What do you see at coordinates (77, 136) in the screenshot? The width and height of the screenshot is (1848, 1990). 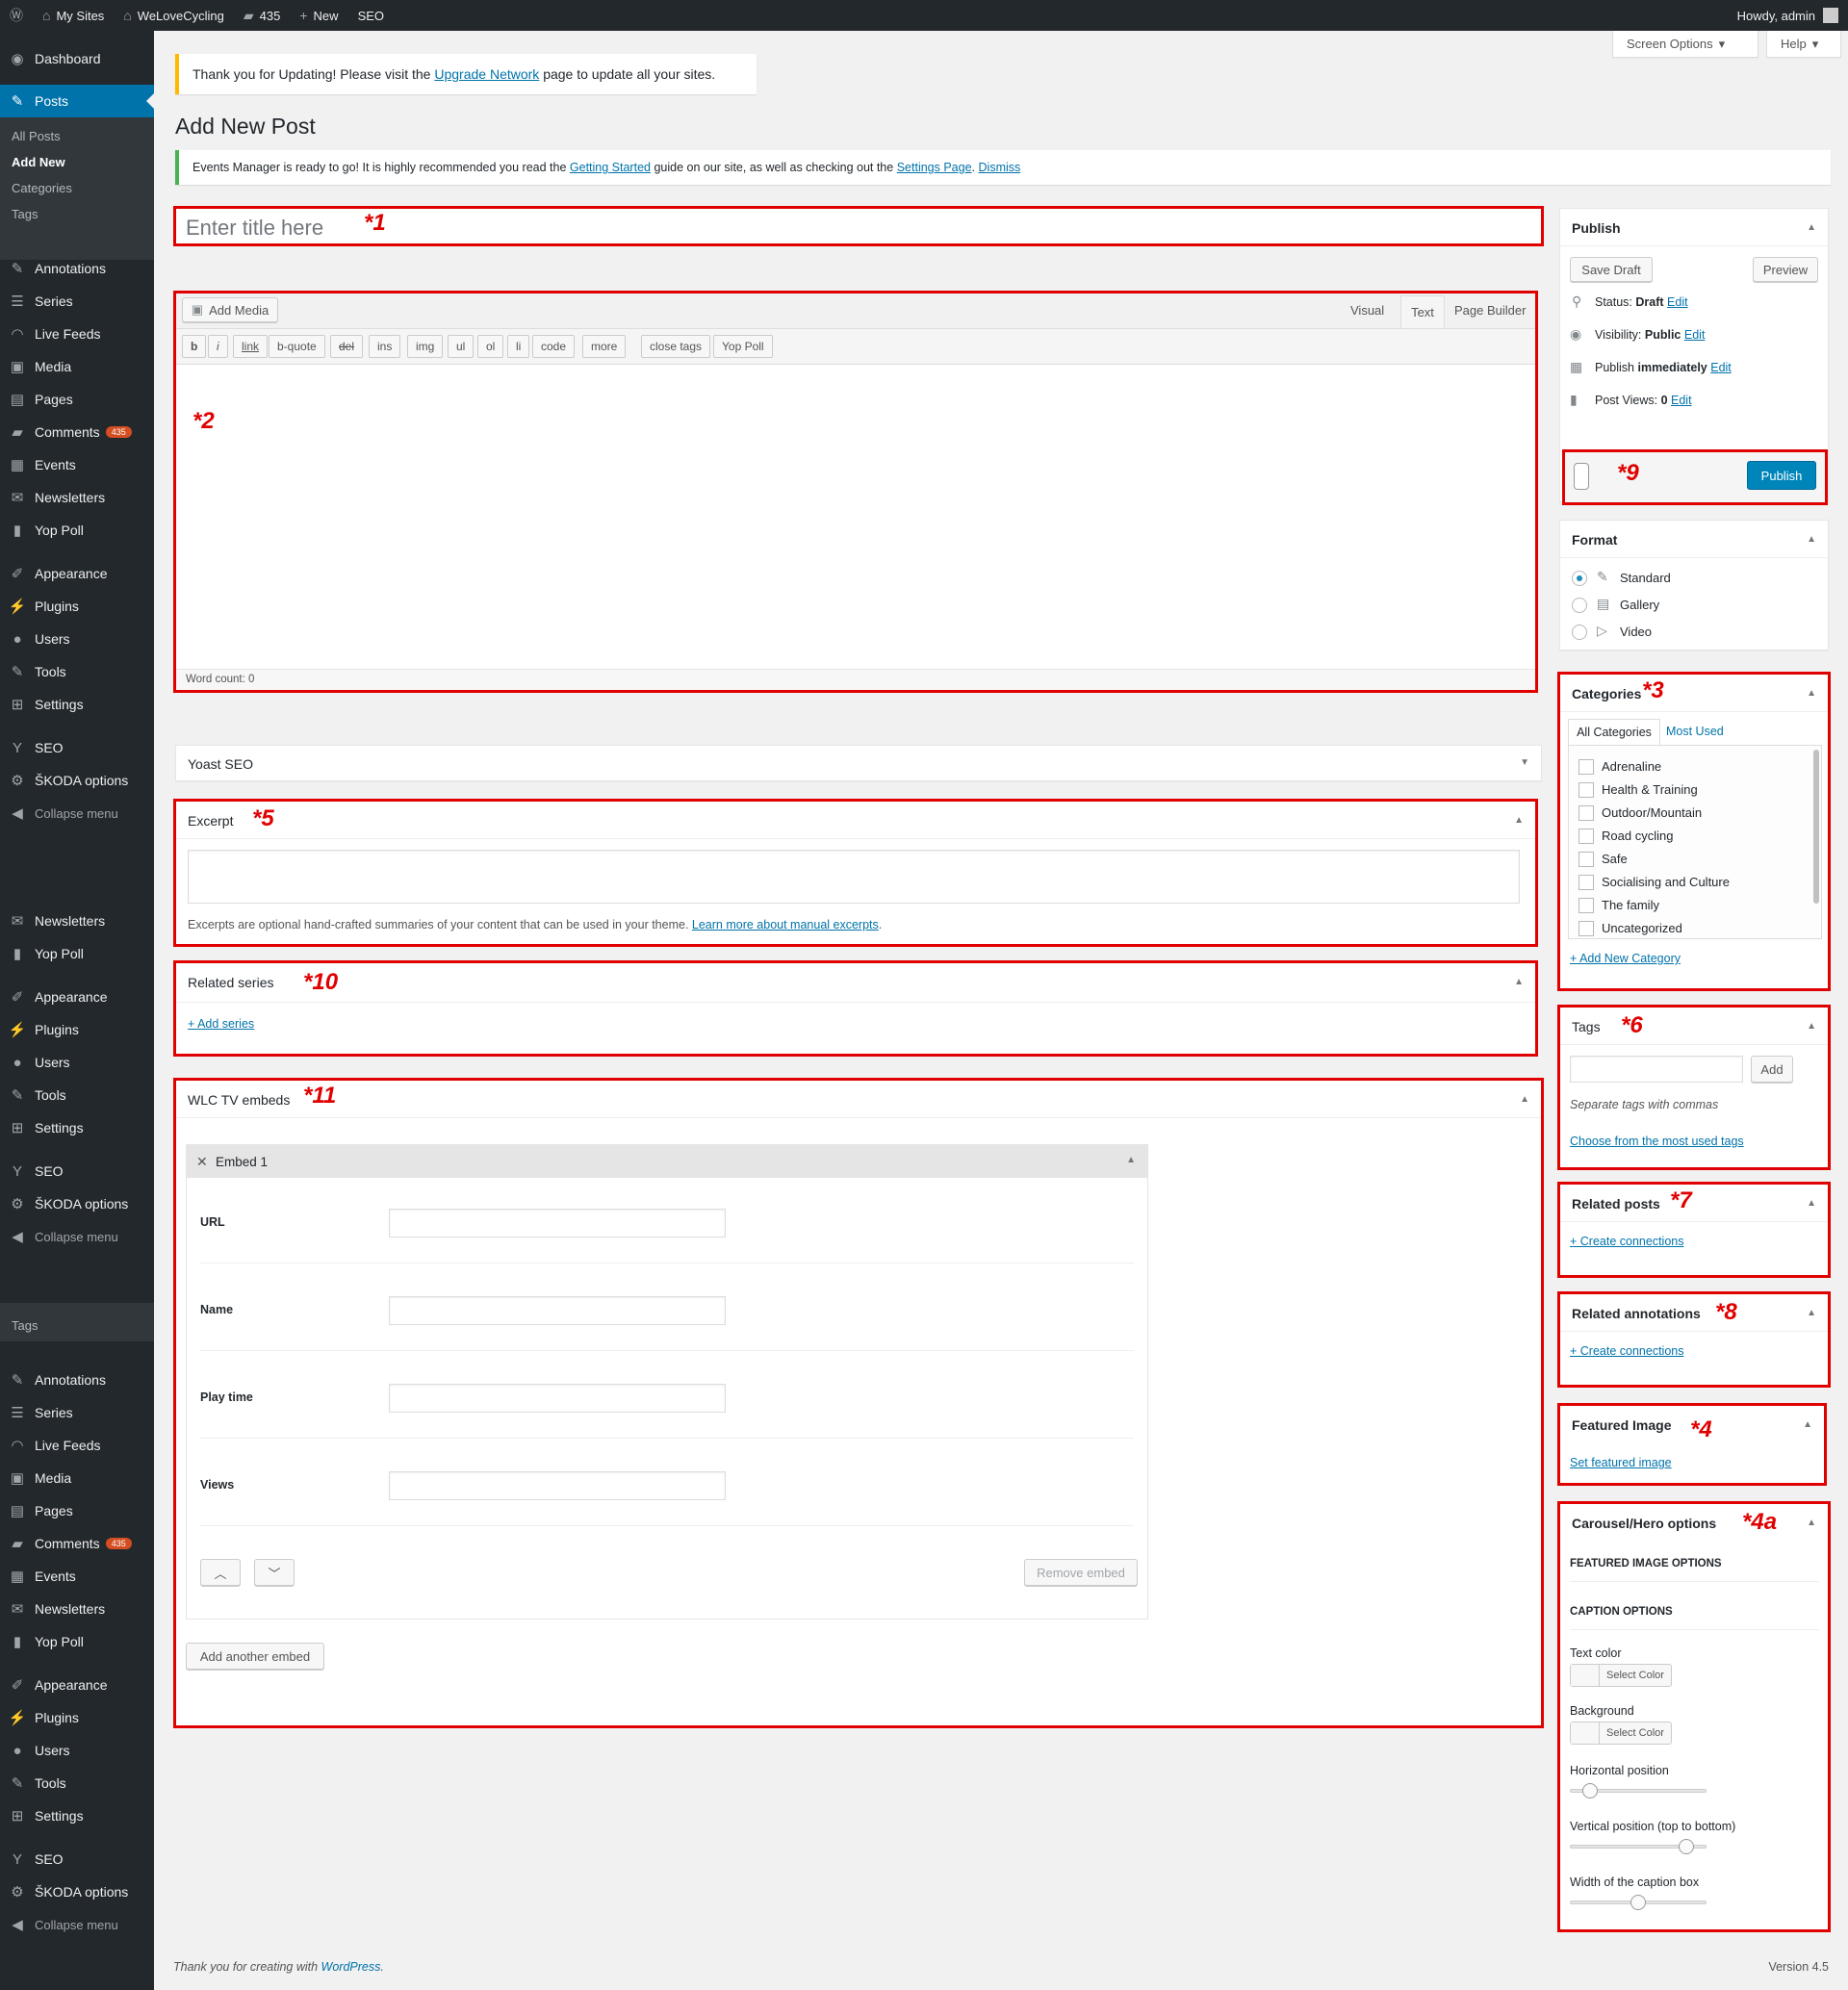 I see `submenu-all-posts: All Posts` at bounding box center [77, 136].